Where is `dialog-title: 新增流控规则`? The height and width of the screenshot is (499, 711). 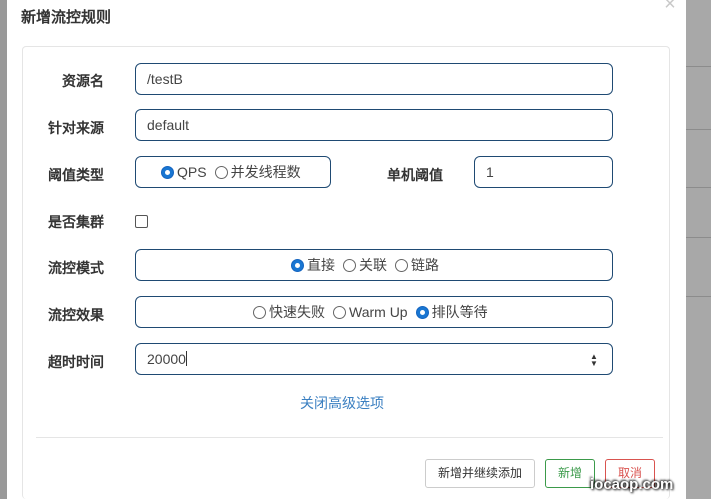 dialog-title: 新增流控规则 is located at coordinates (66, 17).